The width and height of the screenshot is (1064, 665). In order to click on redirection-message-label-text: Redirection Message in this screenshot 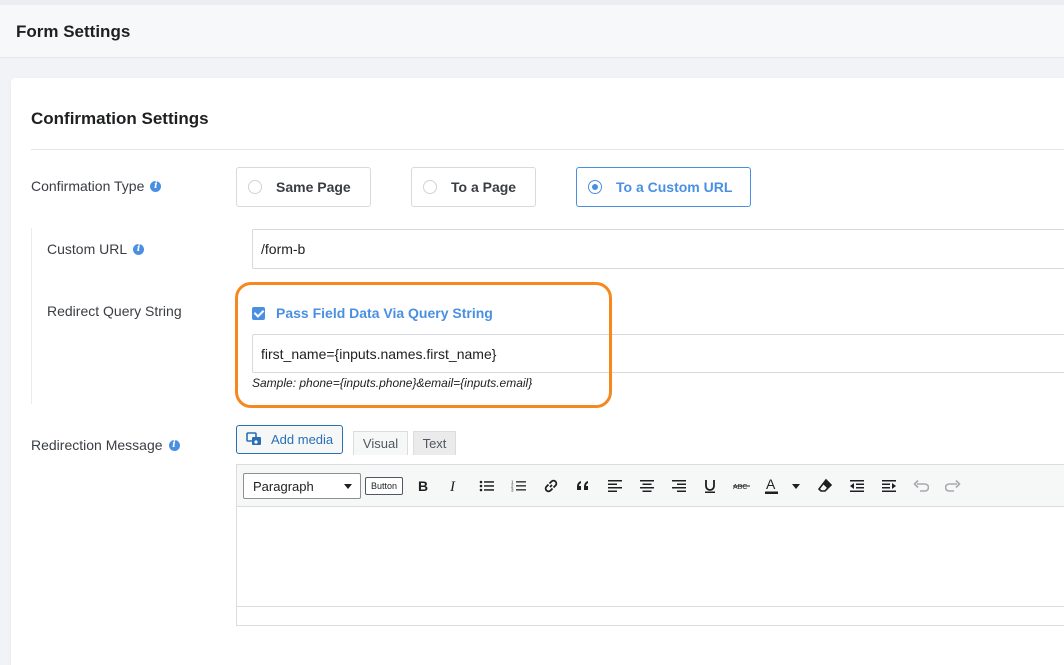, I will do `click(97, 445)`.